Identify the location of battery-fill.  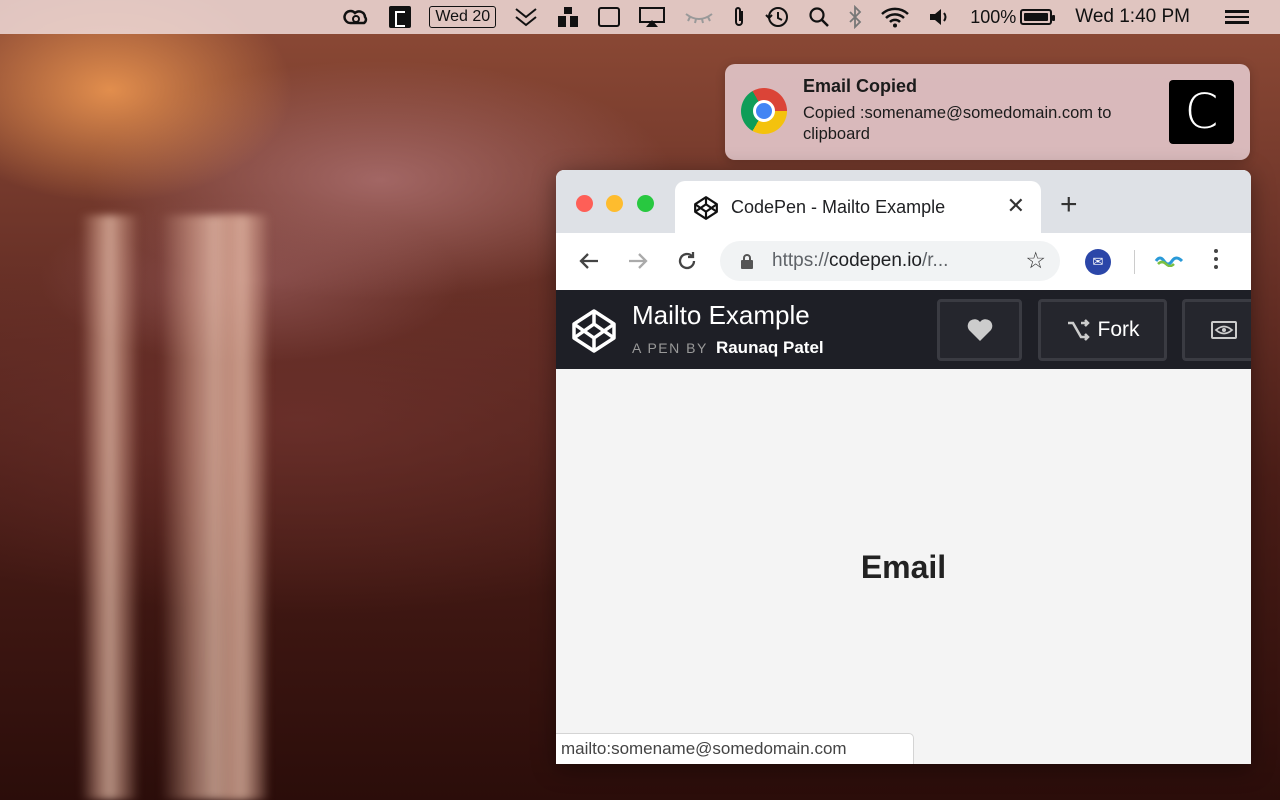
(1036, 17).